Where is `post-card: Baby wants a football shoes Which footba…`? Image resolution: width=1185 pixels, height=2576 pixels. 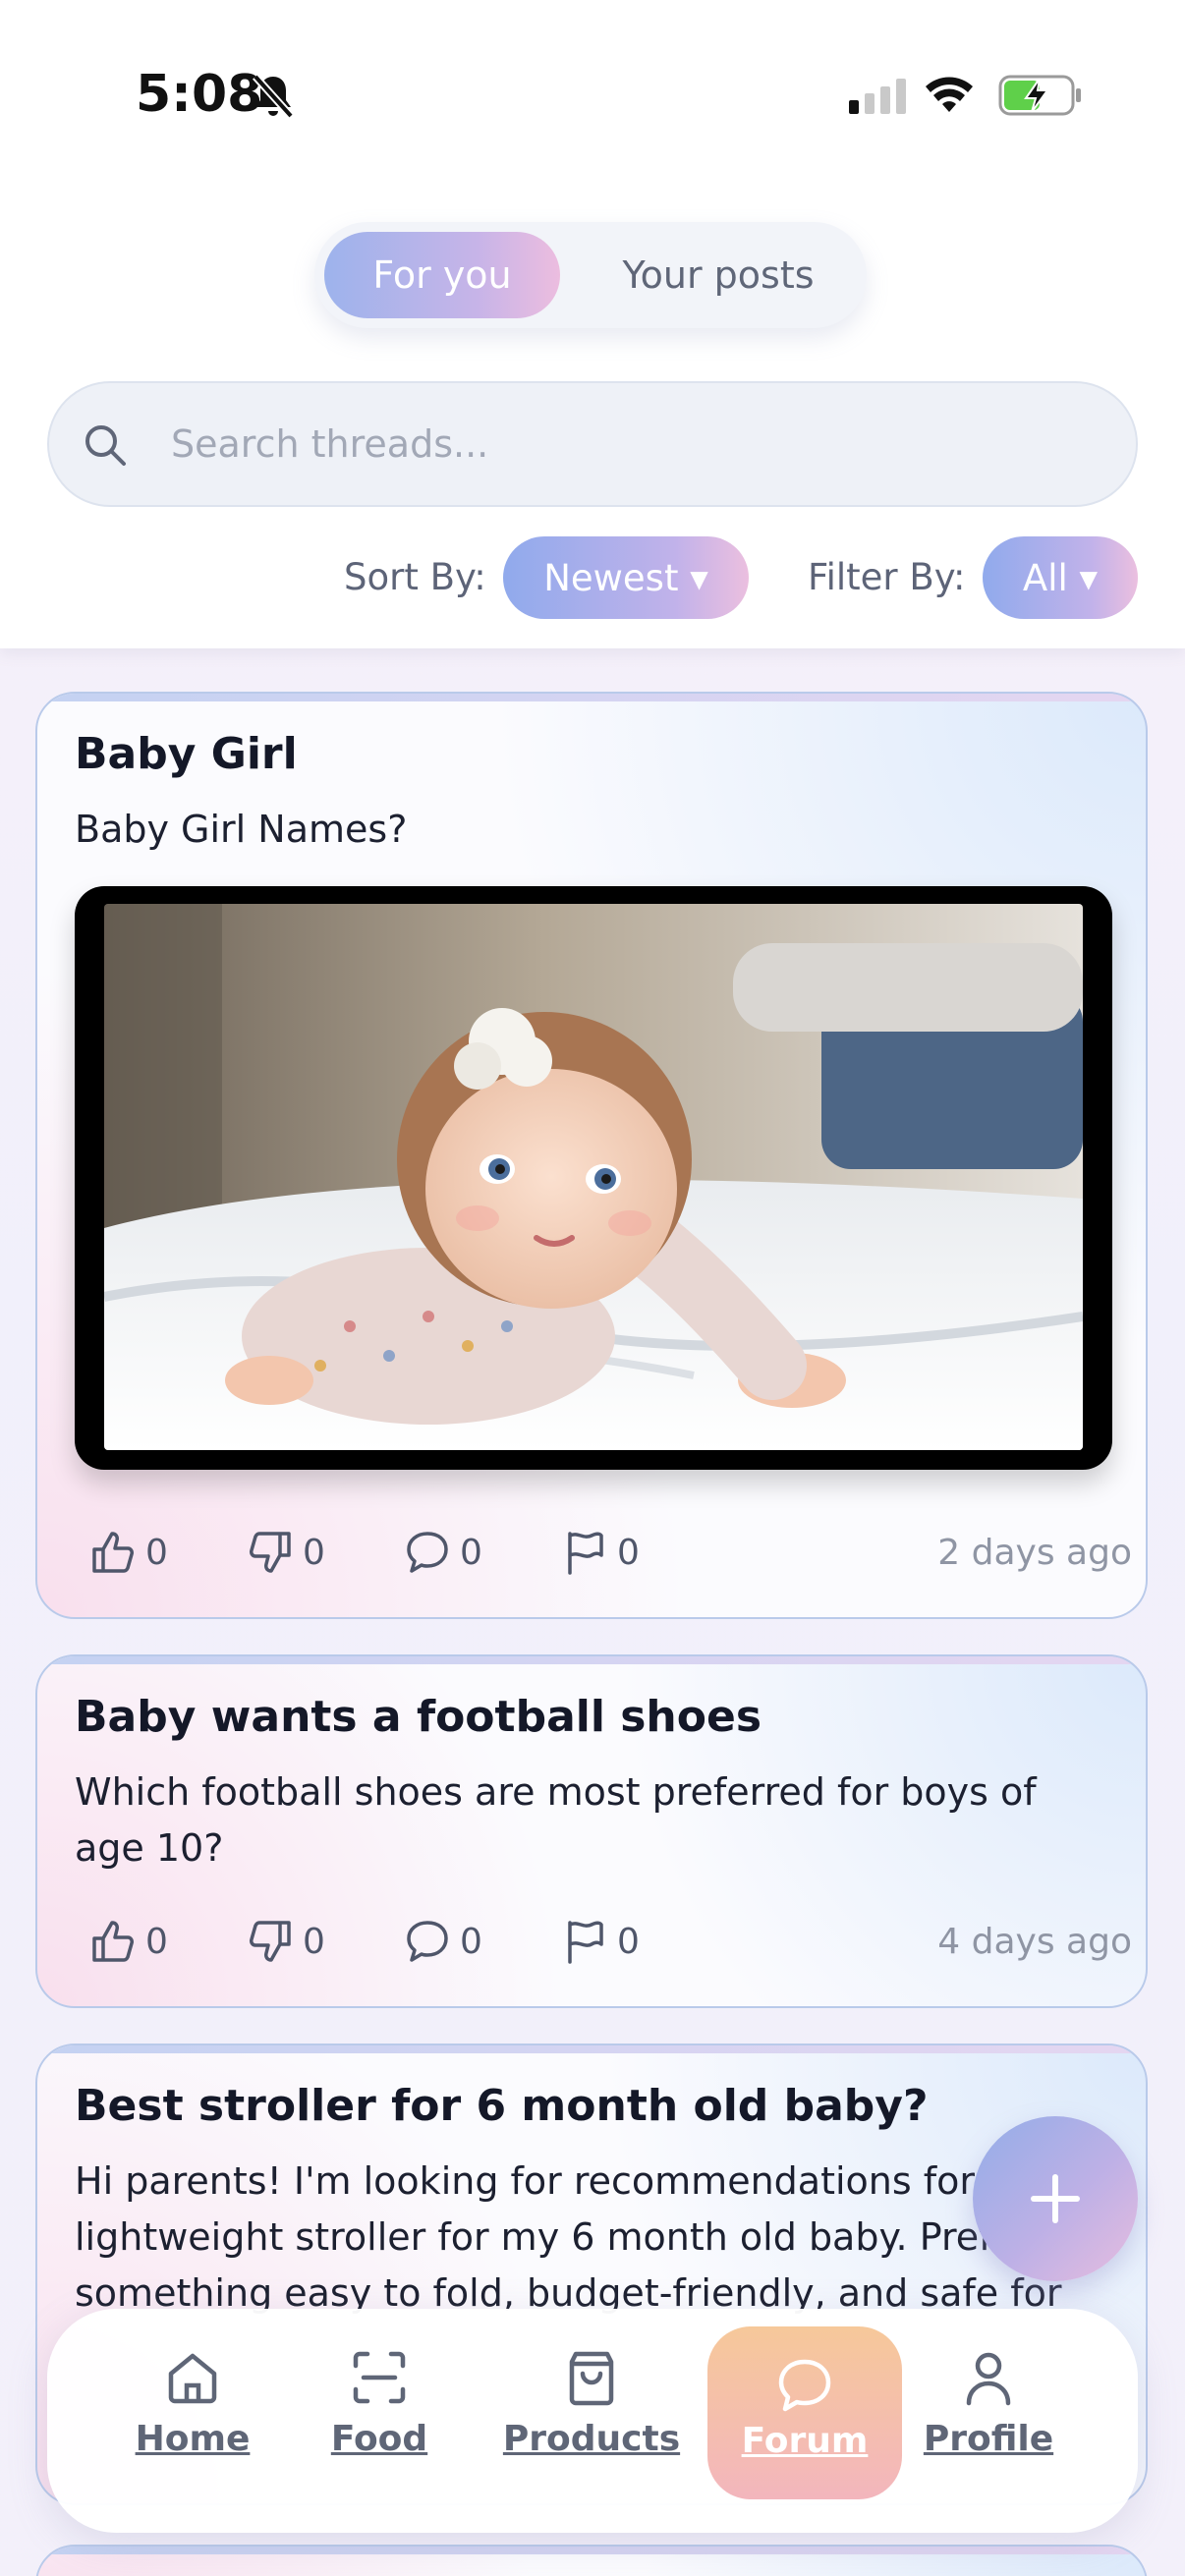 post-card: Baby wants a football shoes Which footba… is located at coordinates (592, 1831).